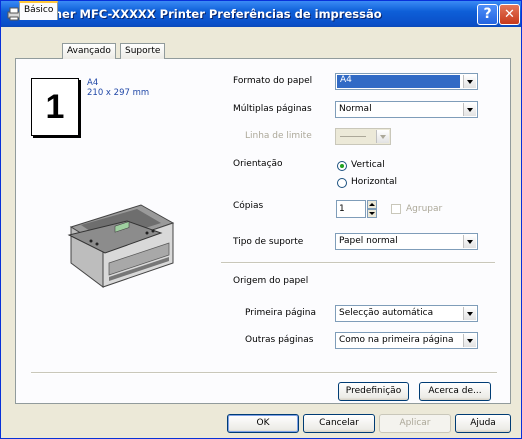 This screenshot has width=522, height=439. What do you see at coordinates (278, 136) in the screenshot?
I see `border-line-label: Linha de limite` at bounding box center [278, 136].